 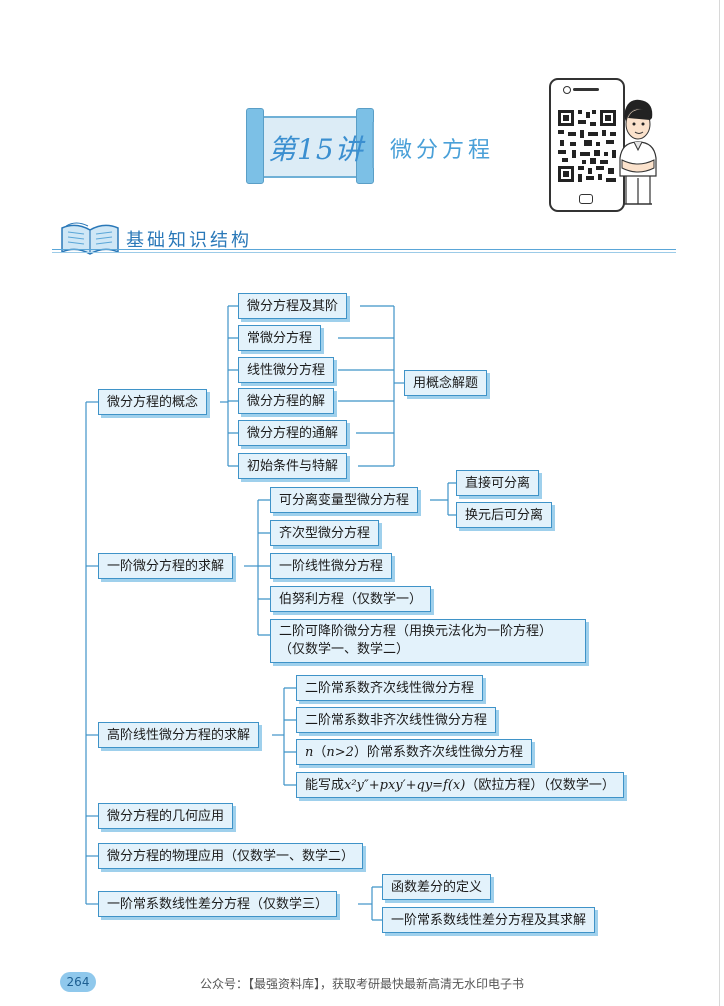 What do you see at coordinates (340, 752) in the screenshot?
I see `nth-condition: n>2` at bounding box center [340, 752].